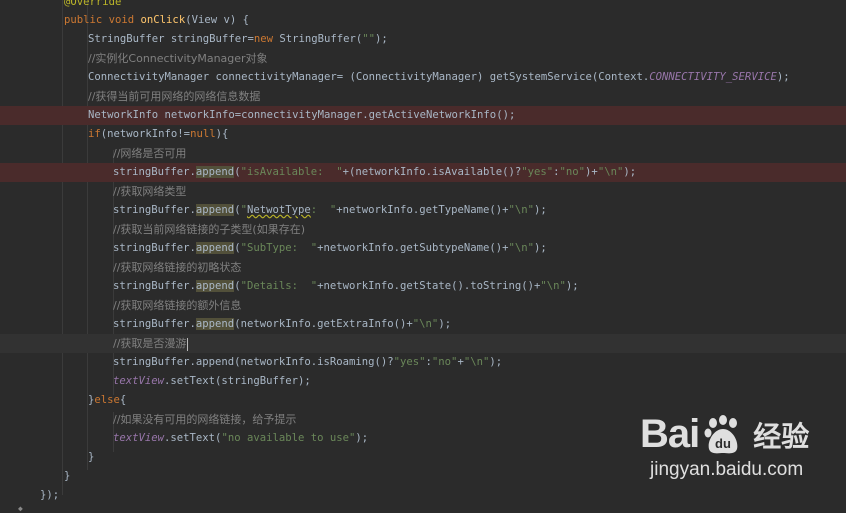 The width and height of the screenshot is (846, 513). I want to click on code-line-text: }else{, so click(107, 400).